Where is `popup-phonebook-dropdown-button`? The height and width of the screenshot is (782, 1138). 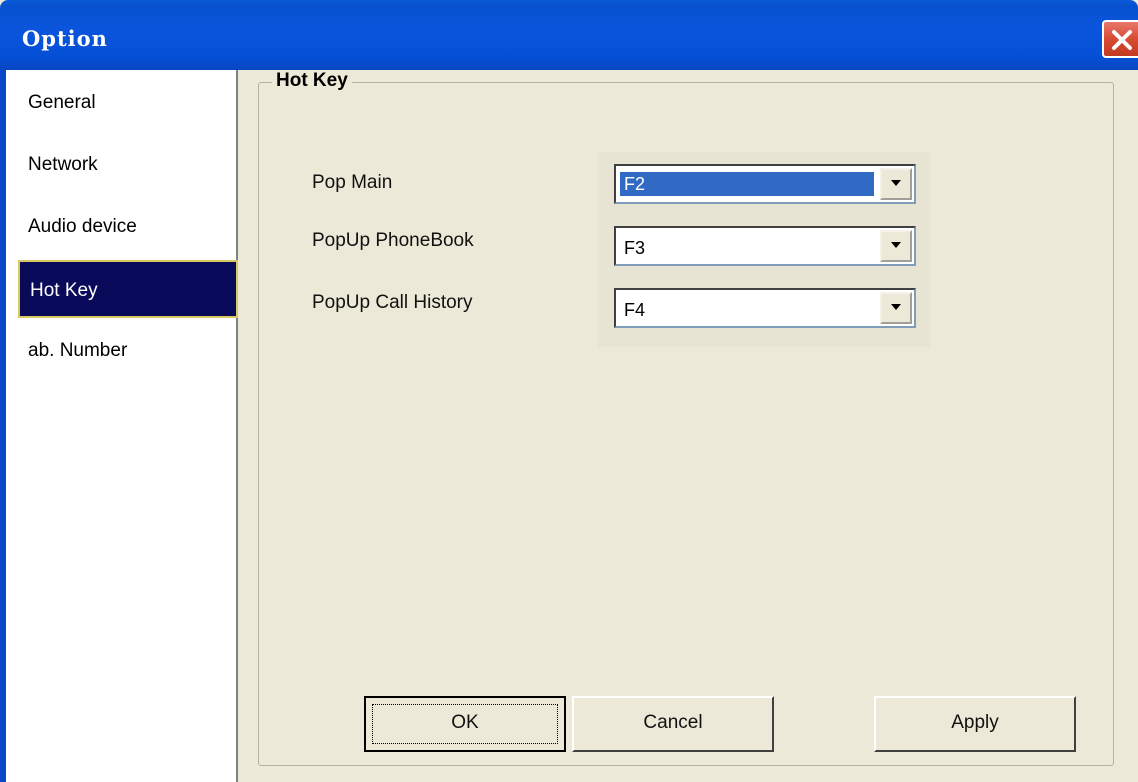
popup-phonebook-dropdown-button is located at coordinates (896, 246).